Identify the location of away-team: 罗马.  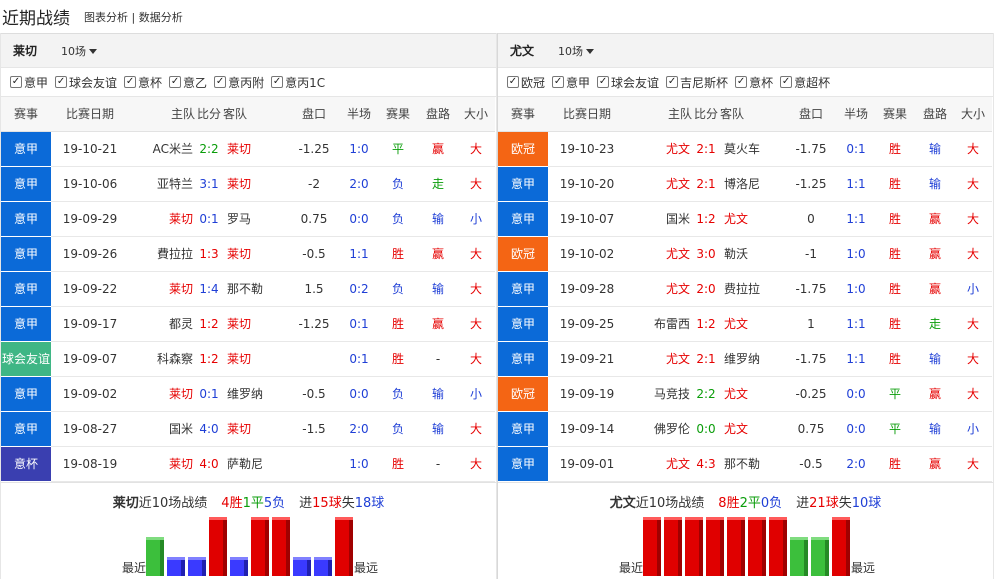
(255, 219).